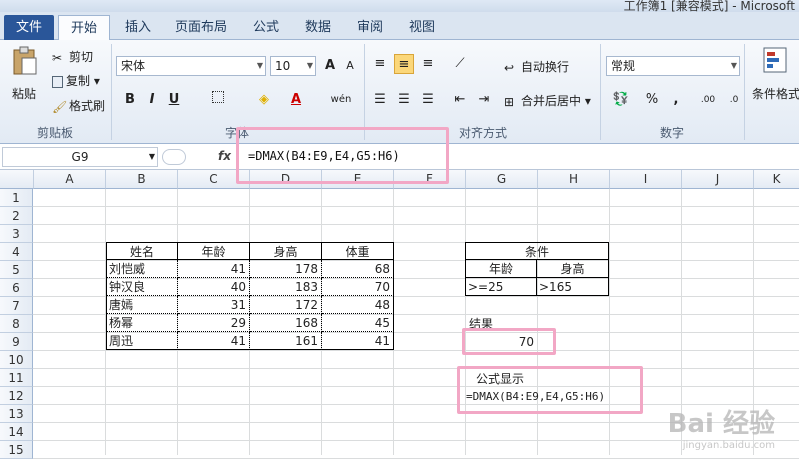 Image resolution: width=799 pixels, height=459 pixels. Describe the element at coordinates (537, 251) in the screenshot. I see `criteria-title: 条件` at that location.